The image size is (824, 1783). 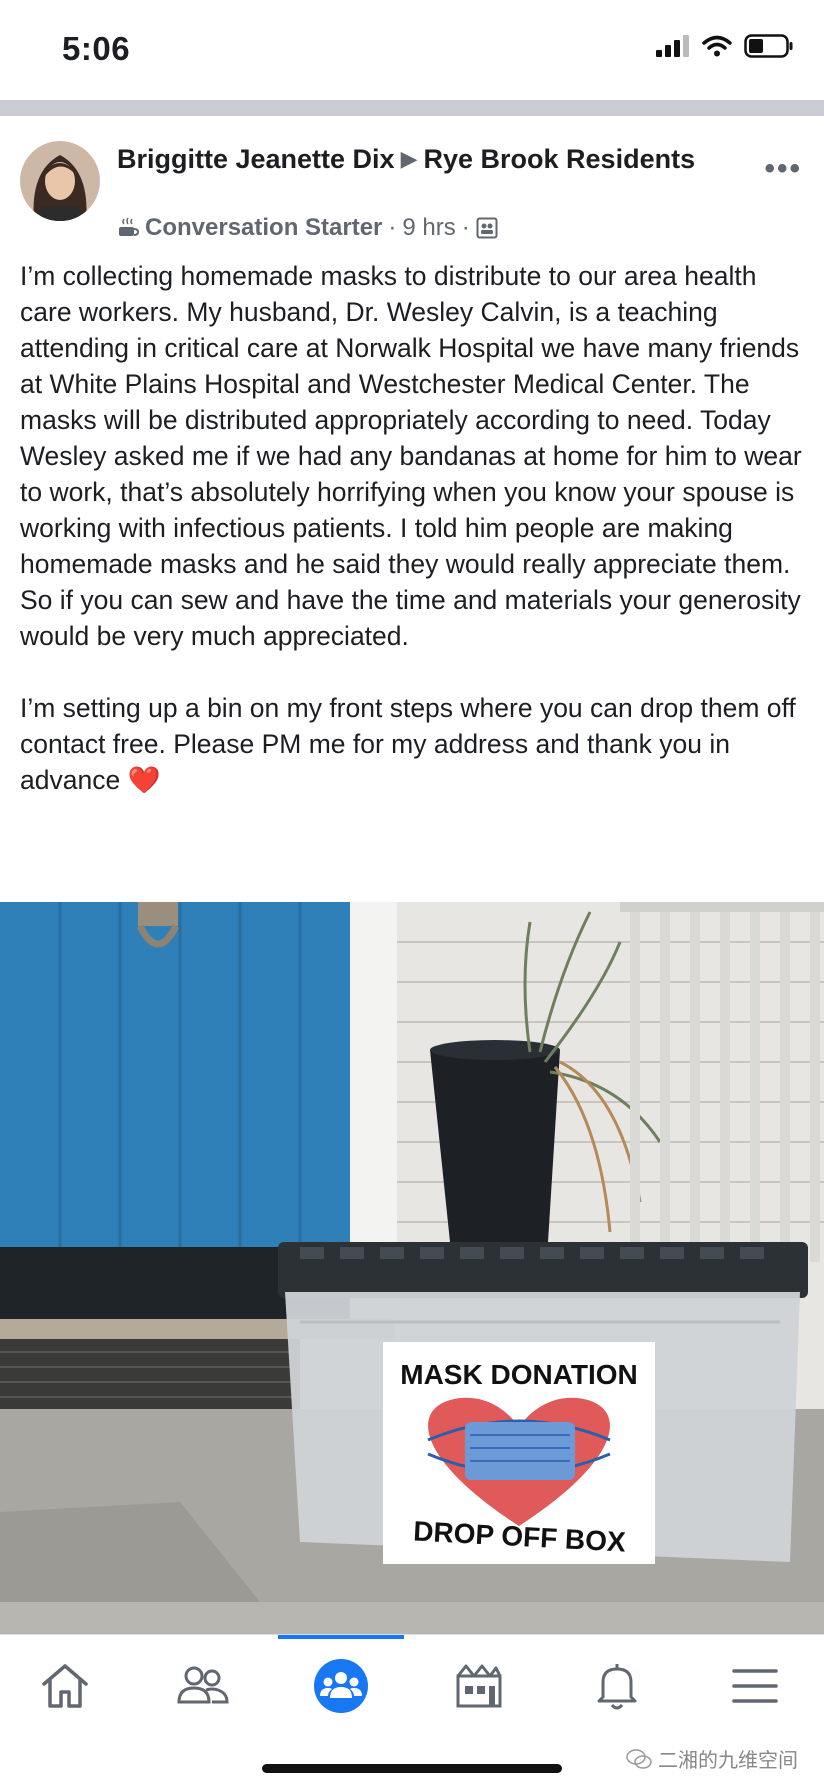 What do you see at coordinates (256, 159) in the screenshot?
I see `author-name: Briggitte Jeanette Dix` at bounding box center [256, 159].